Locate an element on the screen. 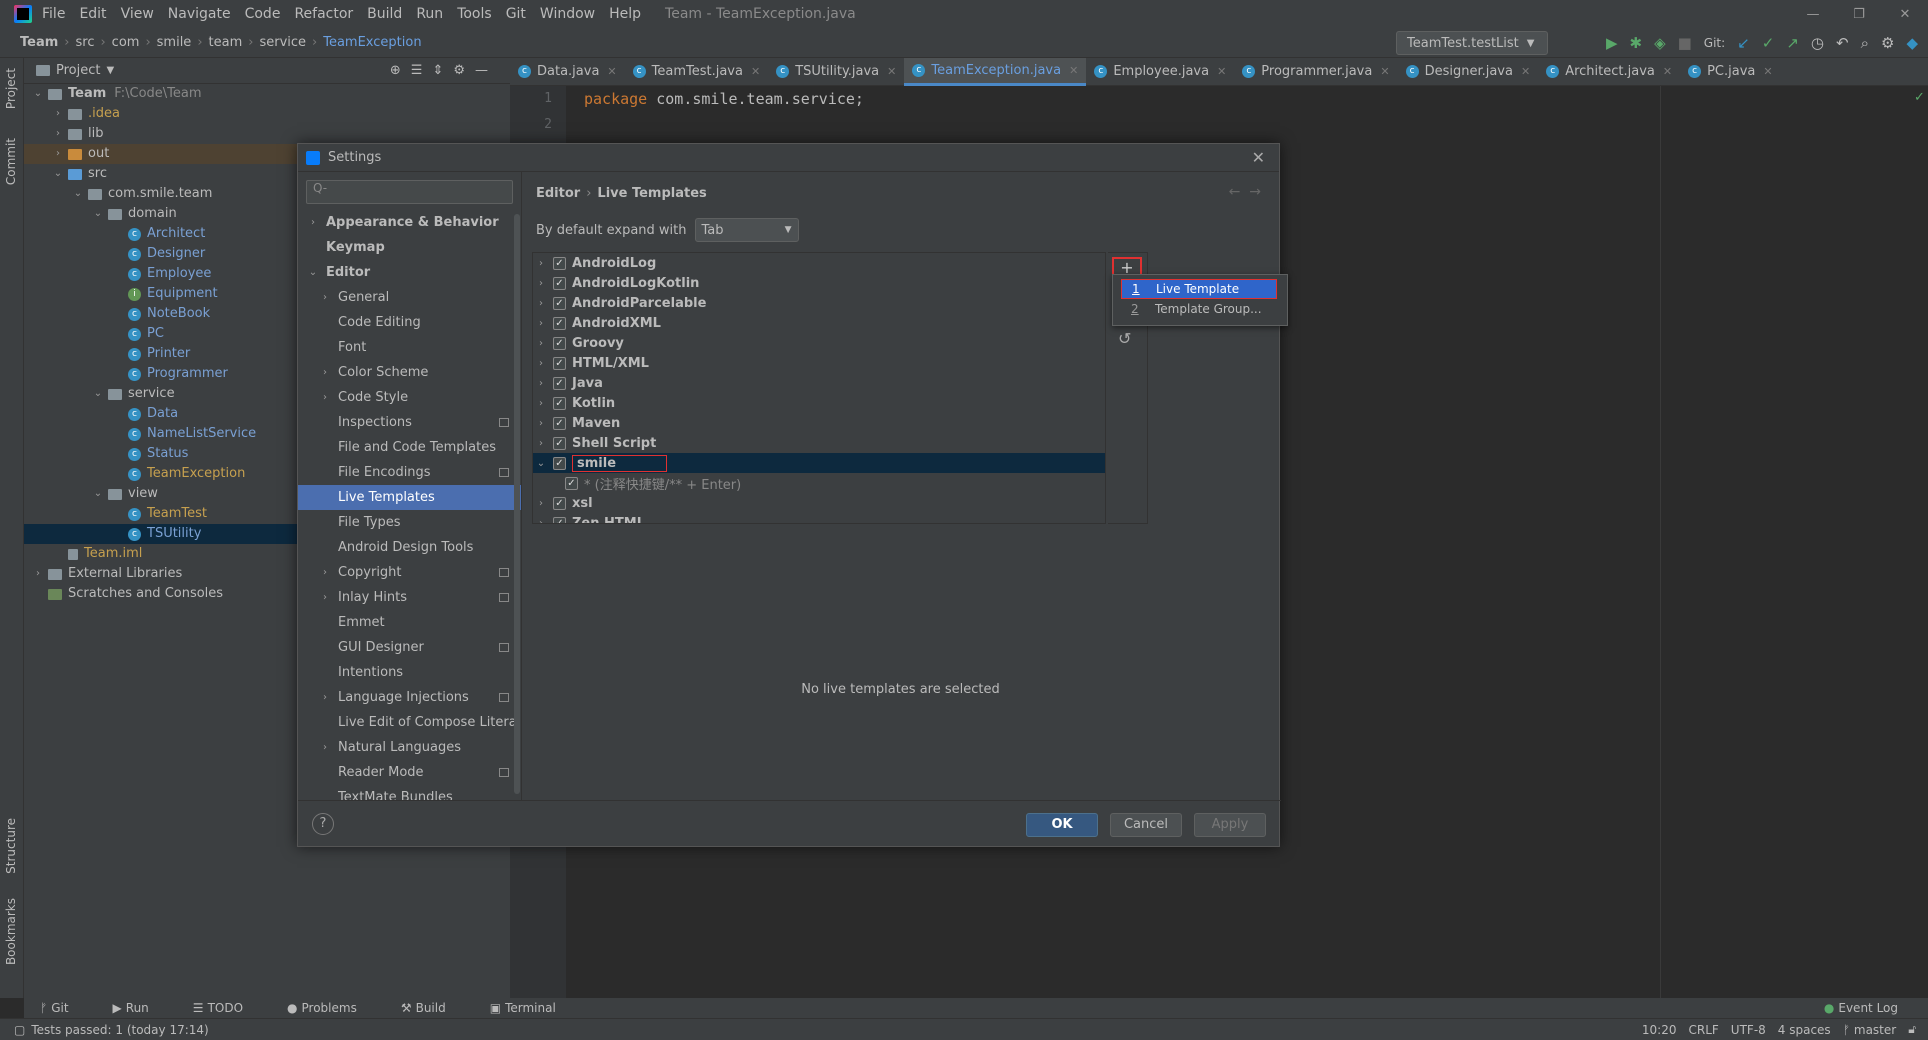  tab-teamtest: c TeamTest.java ✕ is located at coordinates (697, 72).